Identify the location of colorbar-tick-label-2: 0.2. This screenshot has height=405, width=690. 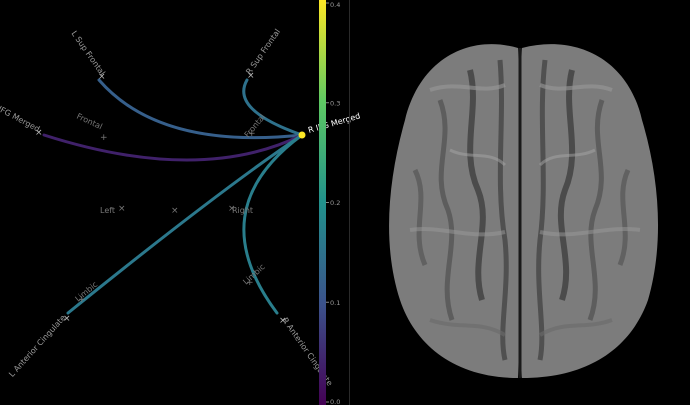
(335, 203).